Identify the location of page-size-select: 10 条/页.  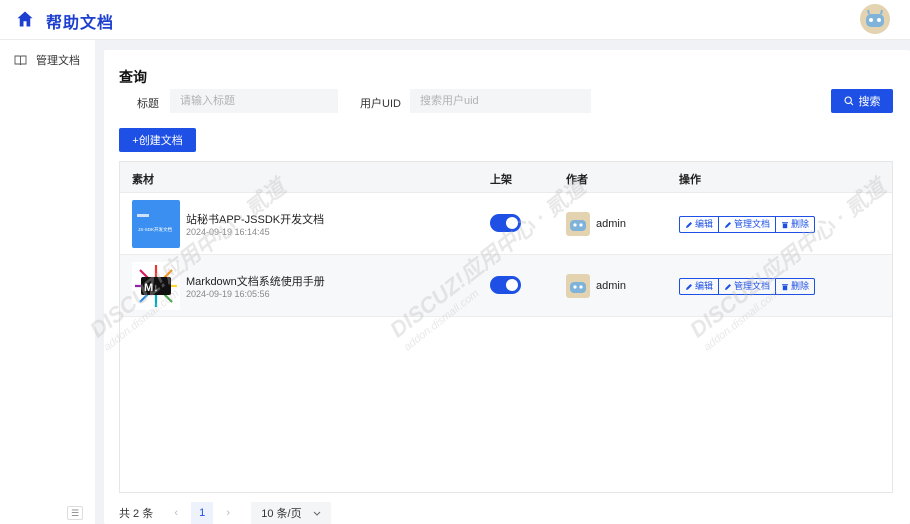
(291, 513).